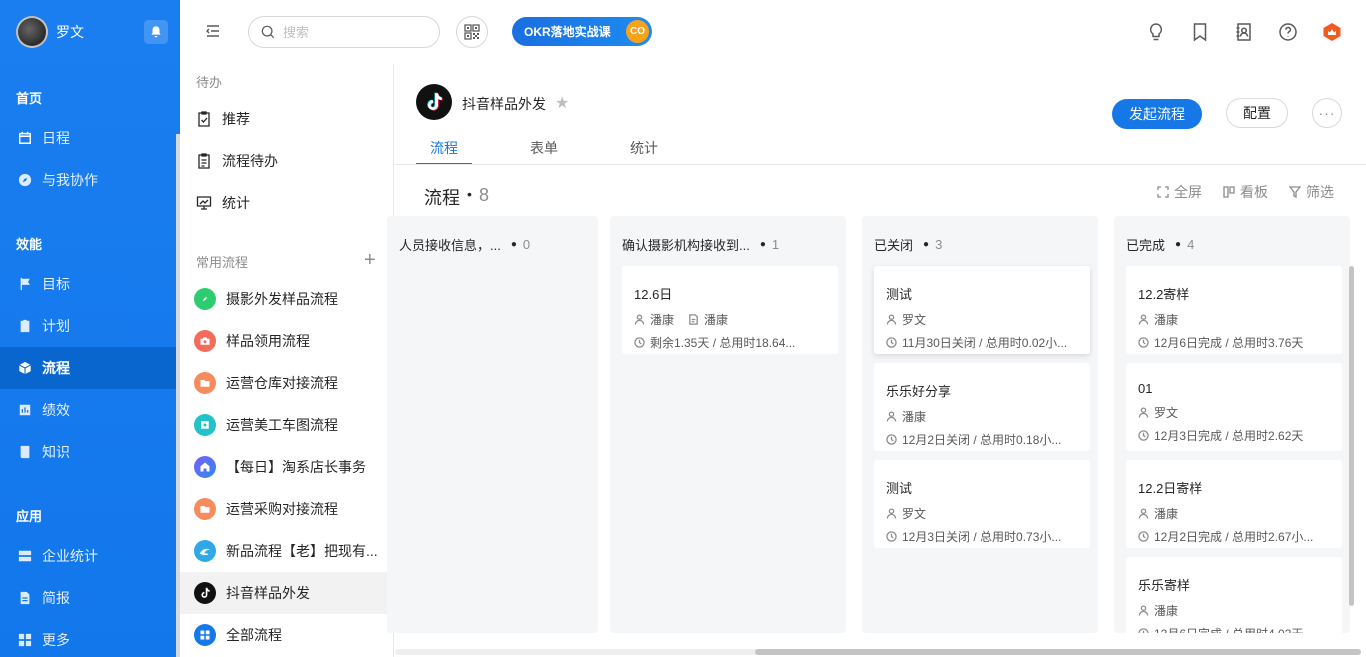  I want to click on sidebar-item-enterprise-stats: 企业统计, so click(88, 556).